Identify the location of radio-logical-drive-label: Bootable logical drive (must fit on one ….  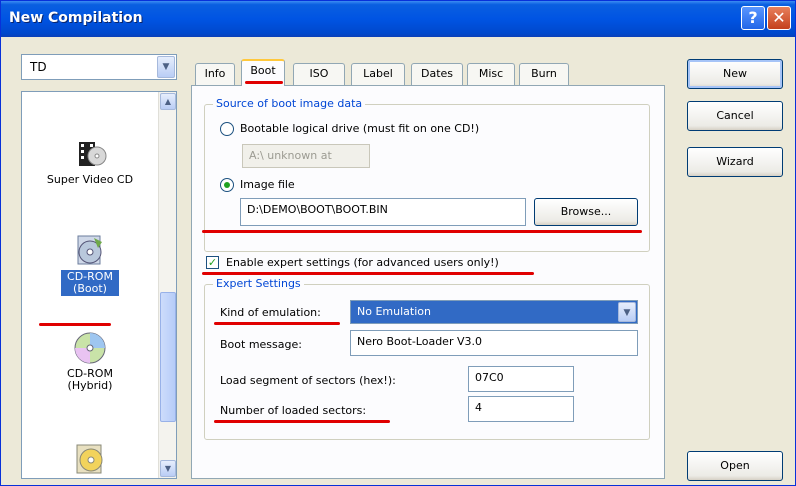
(360, 128).